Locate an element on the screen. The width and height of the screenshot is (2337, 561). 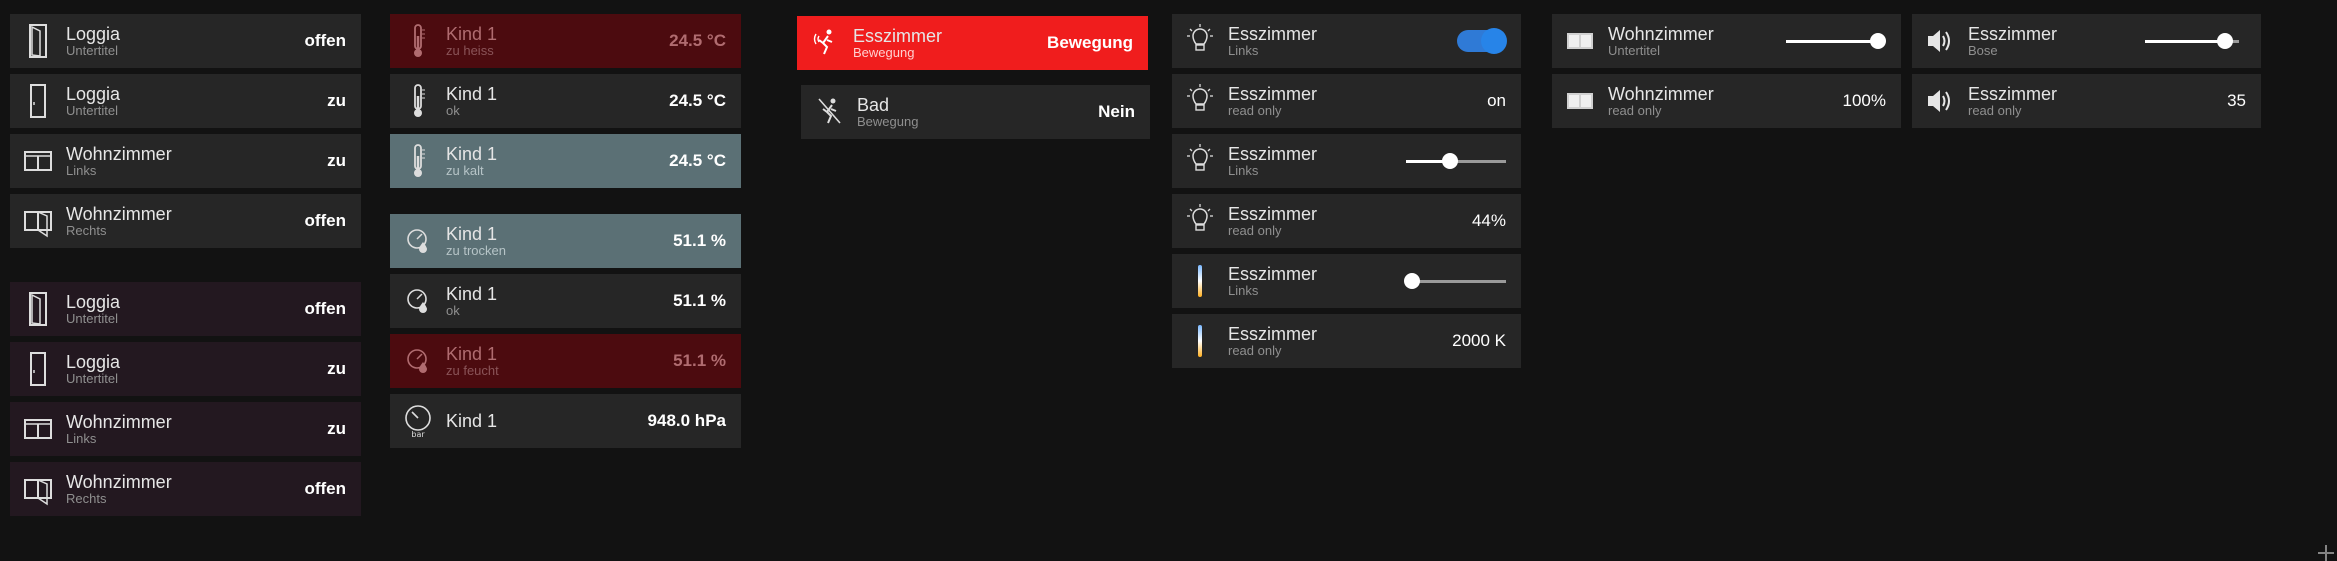
tile-temp-hot: Kind 1 zu heiss 24.5 °C is located at coordinates (565, 41).